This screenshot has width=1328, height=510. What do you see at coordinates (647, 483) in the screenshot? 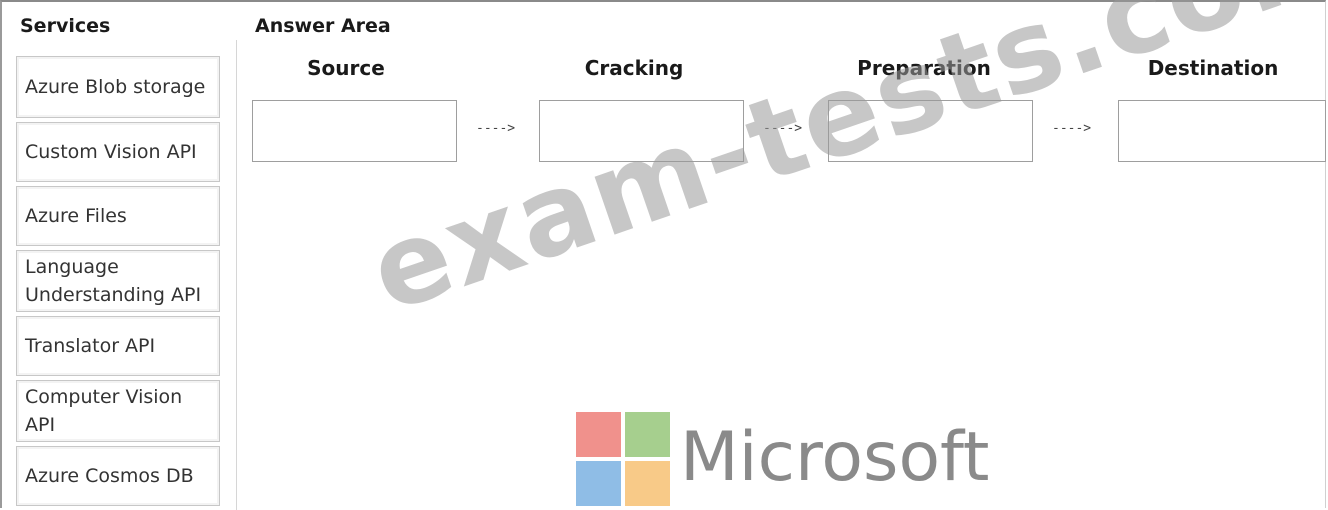
I see `logo-square-yellow` at bounding box center [647, 483].